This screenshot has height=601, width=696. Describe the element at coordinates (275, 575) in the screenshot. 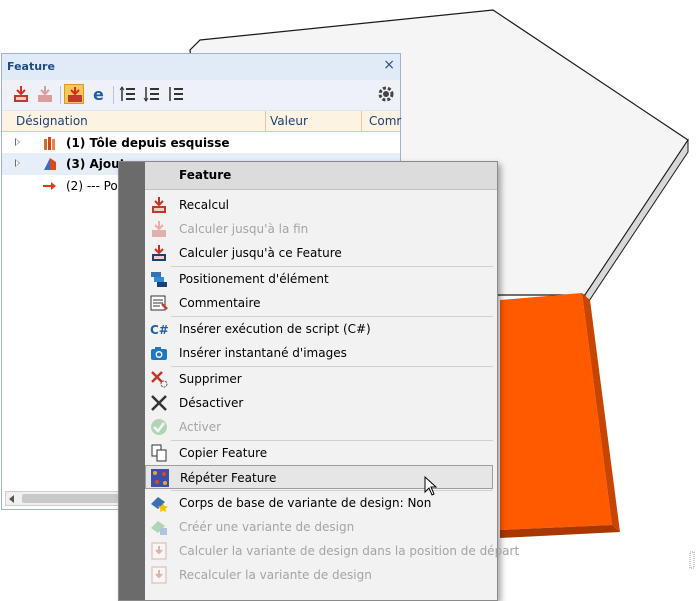

I see `menu-item-label: Recalculer la variante de design` at that location.